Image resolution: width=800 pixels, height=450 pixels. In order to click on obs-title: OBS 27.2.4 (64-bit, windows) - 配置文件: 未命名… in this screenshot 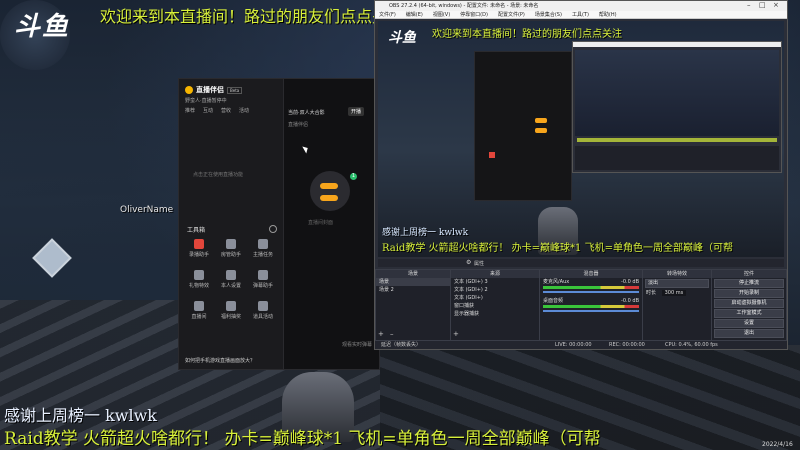, I will do `click(464, 6)`.